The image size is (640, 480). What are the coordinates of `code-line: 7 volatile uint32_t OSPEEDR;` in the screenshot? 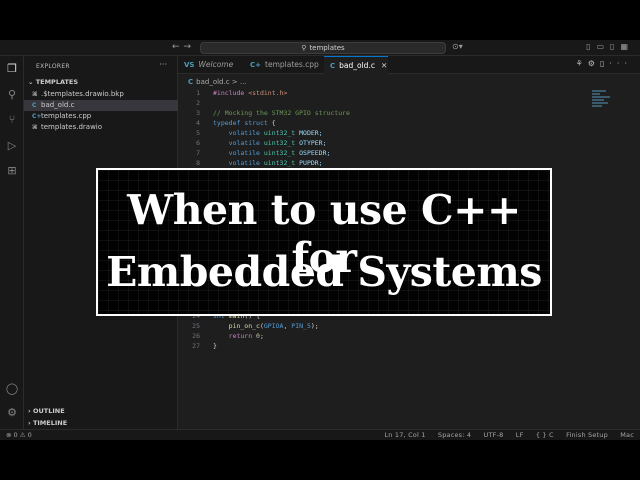 It's located at (263, 153).